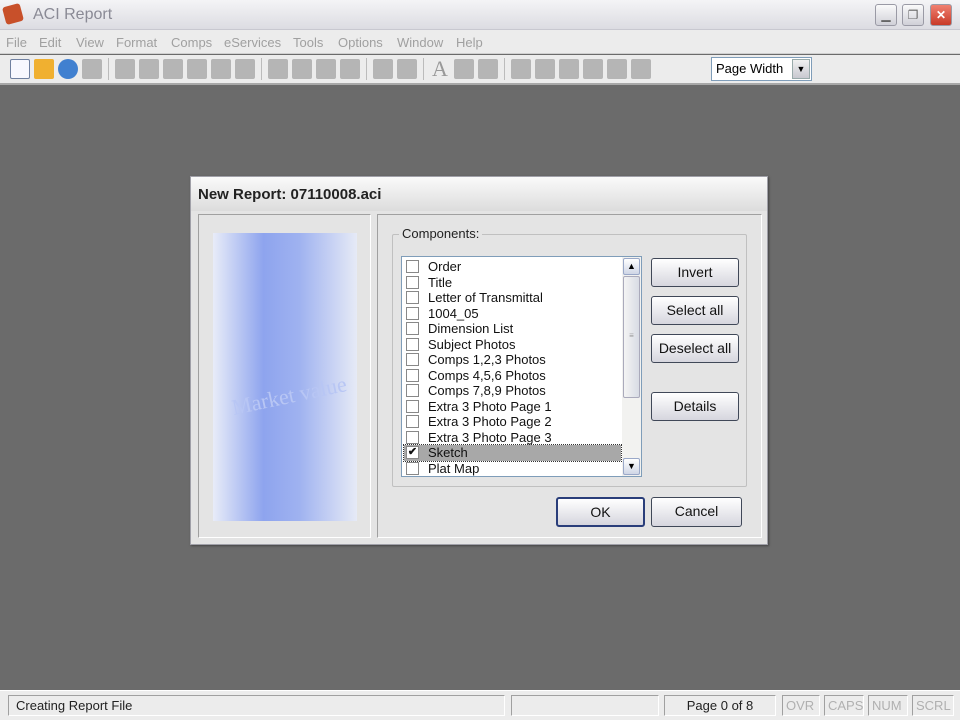 This screenshot has width=960, height=720. I want to click on status-num: NUM, so click(888, 705).